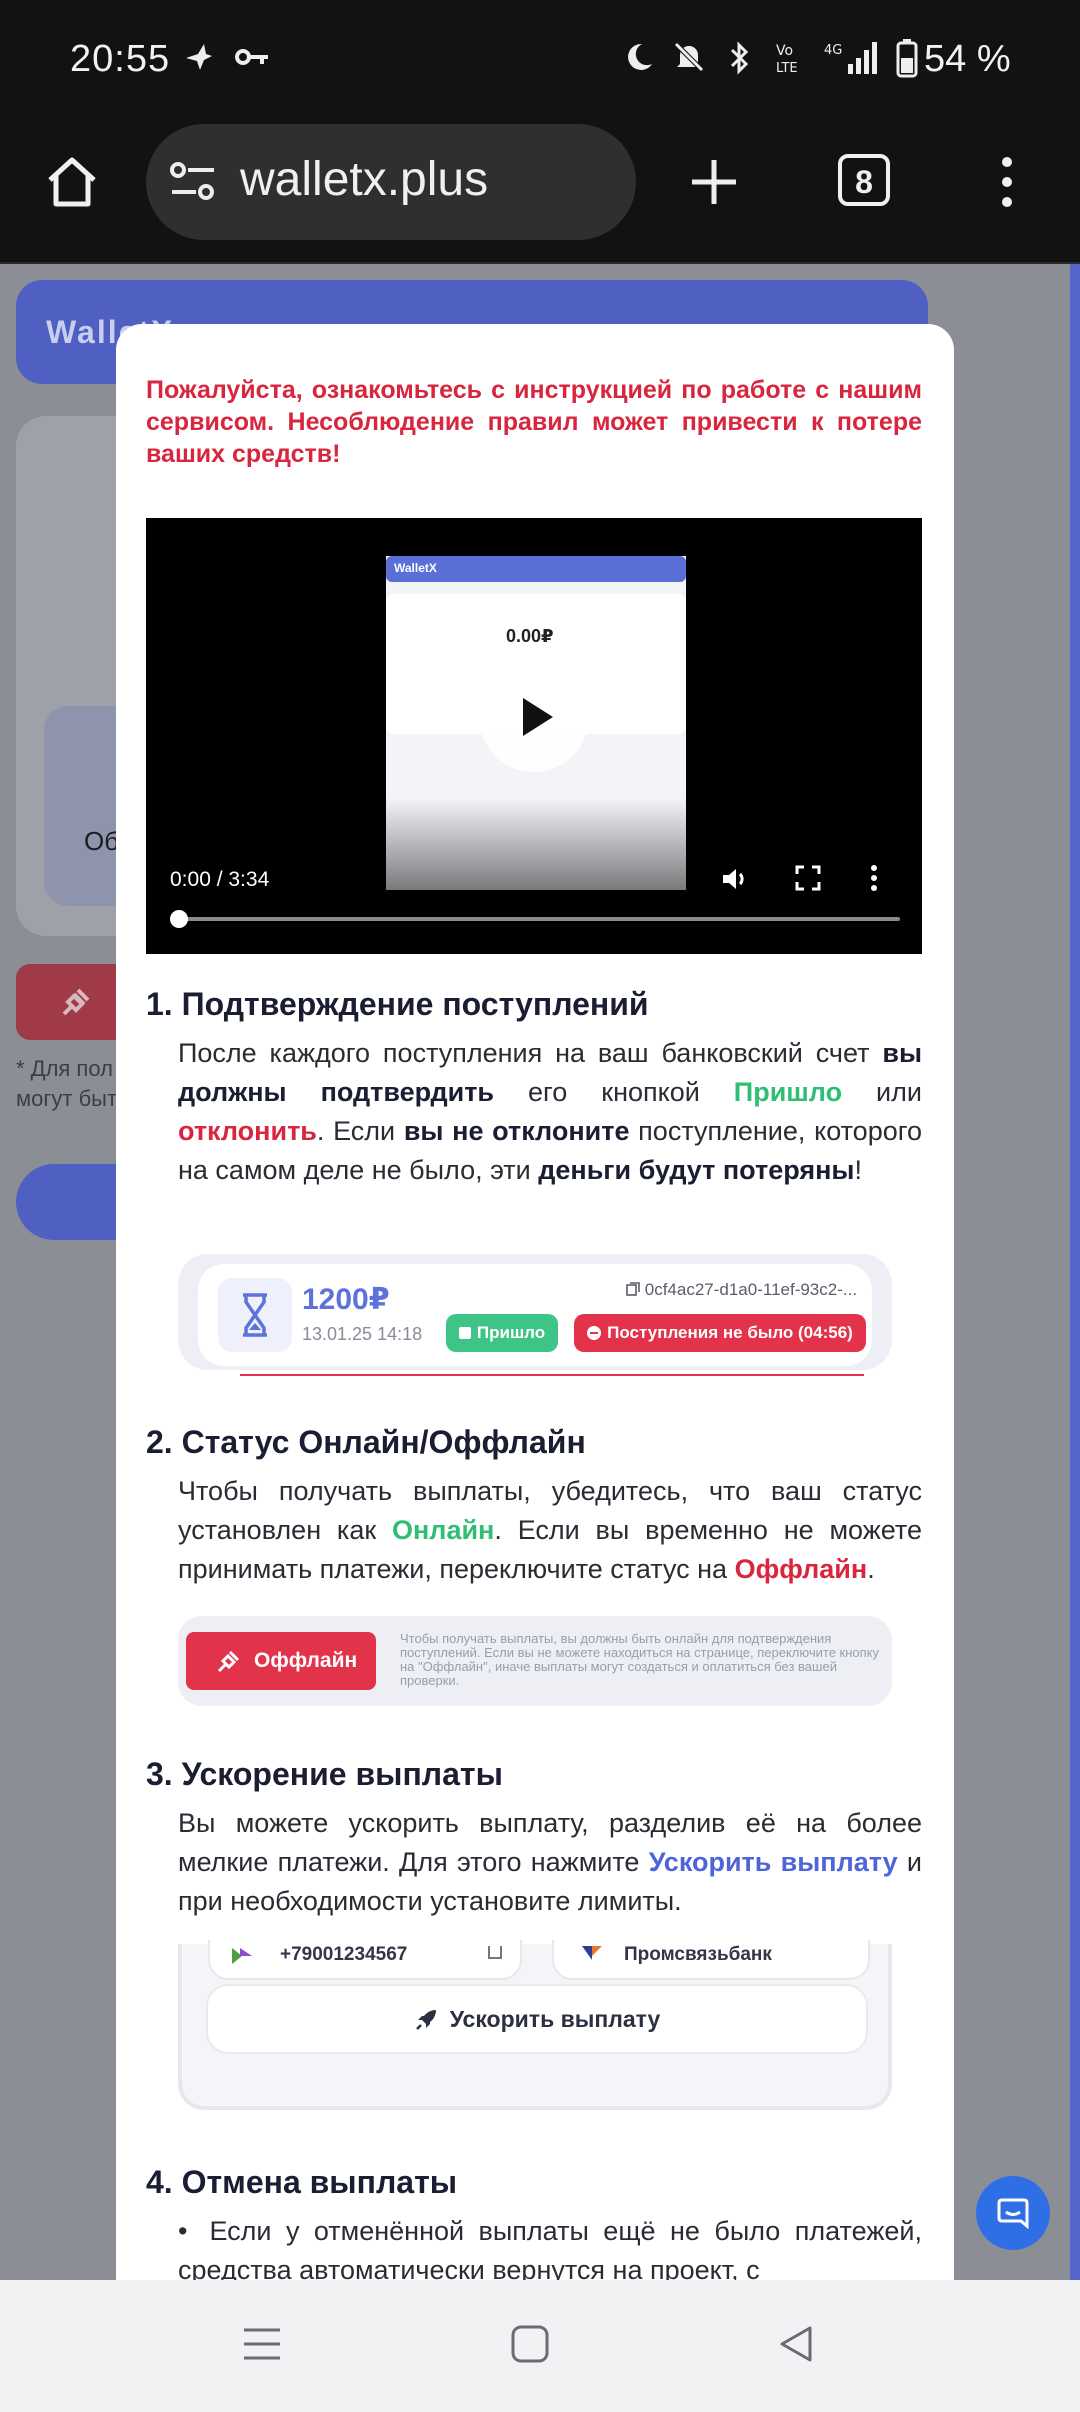  I want to click on new-tab-icon, so click(714, 182).